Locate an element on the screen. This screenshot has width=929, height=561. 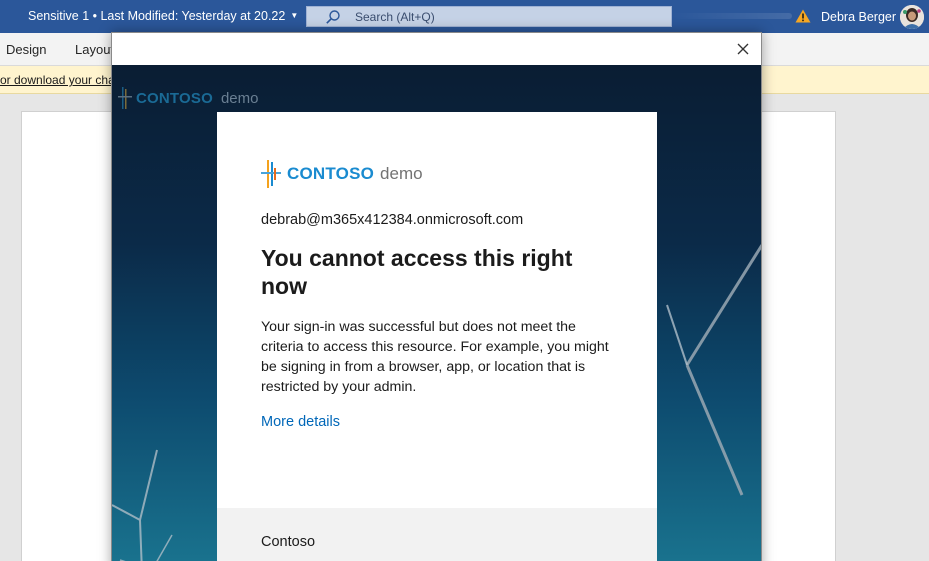
contoso-logo: CONTOSO demo is located at coordinates (342, 174).